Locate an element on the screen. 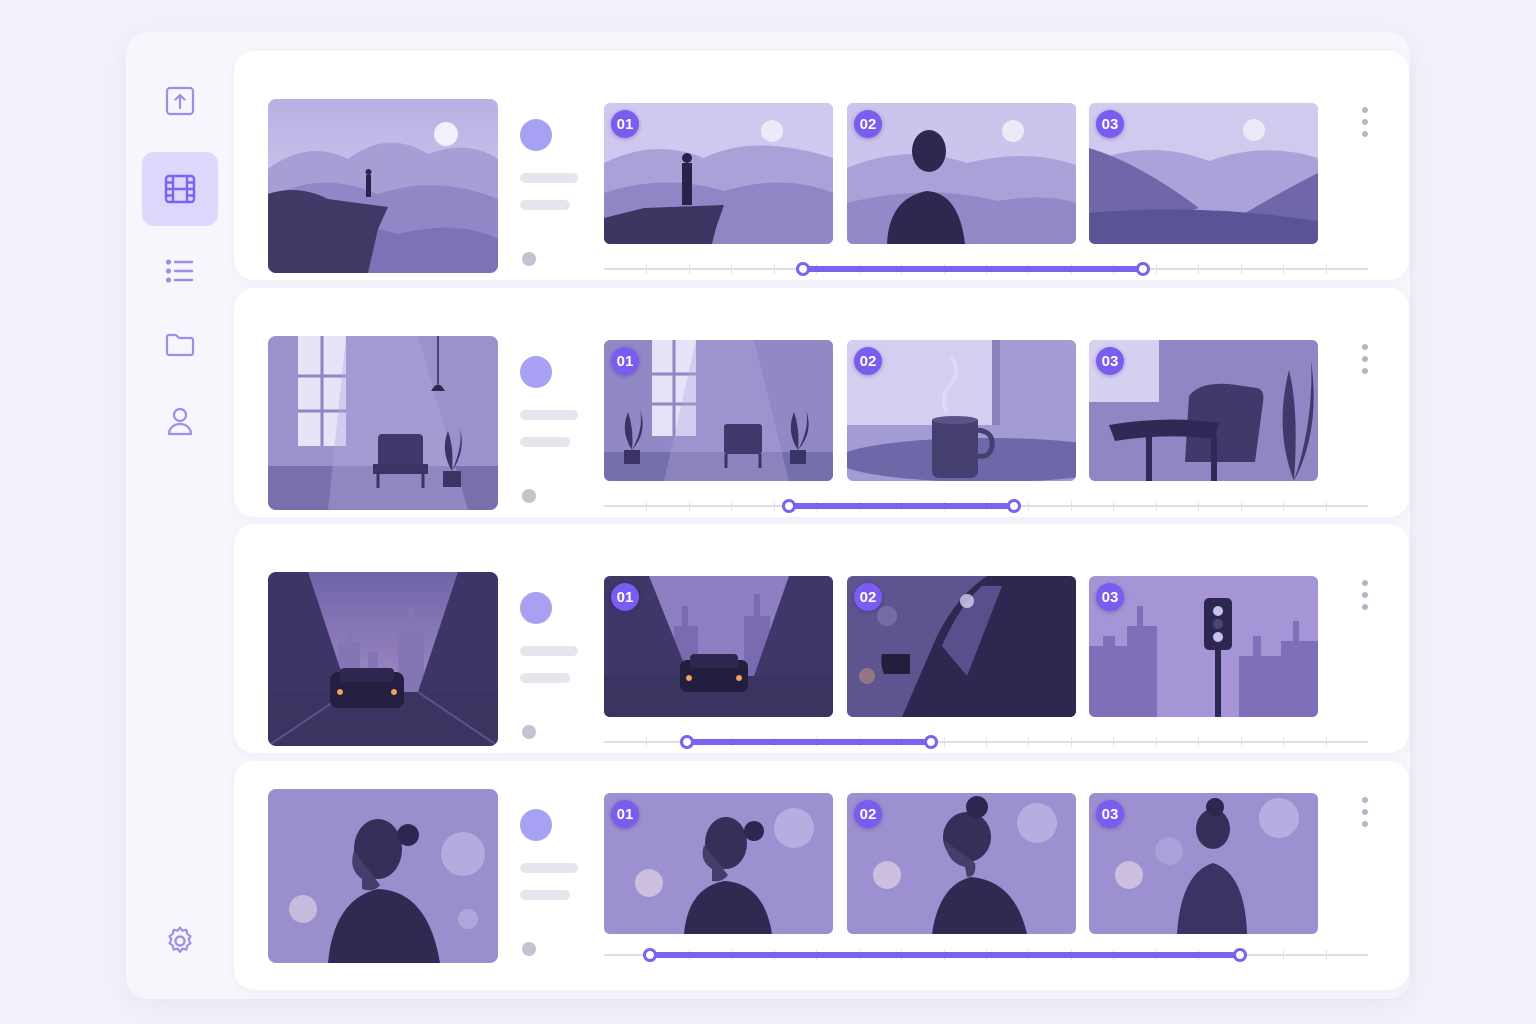 Image resolution: width=1536 pixels, height=1024 pixels. mountain-cliff-illustration is located at coordinates (383, 186).